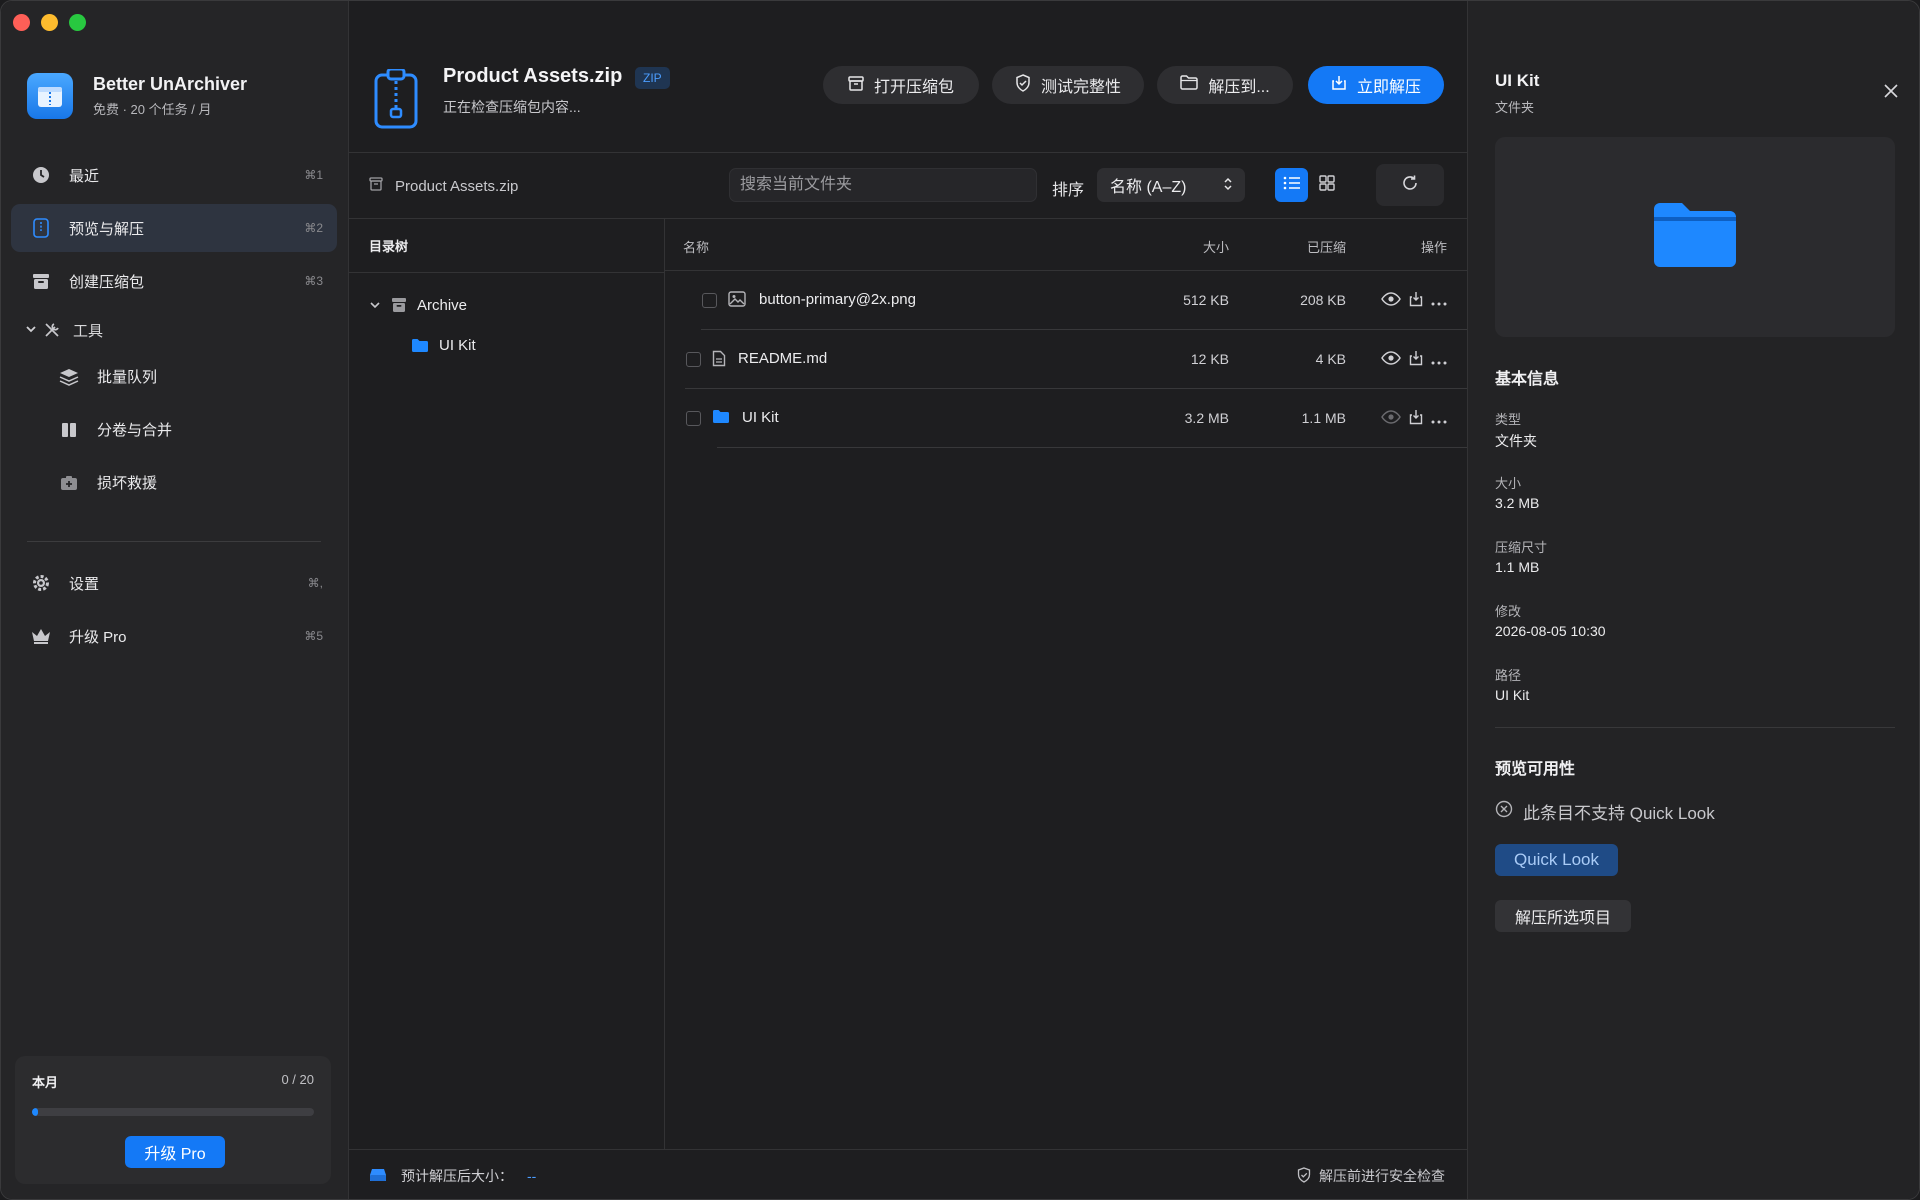  I want to click on search-input, so click(883, 185).